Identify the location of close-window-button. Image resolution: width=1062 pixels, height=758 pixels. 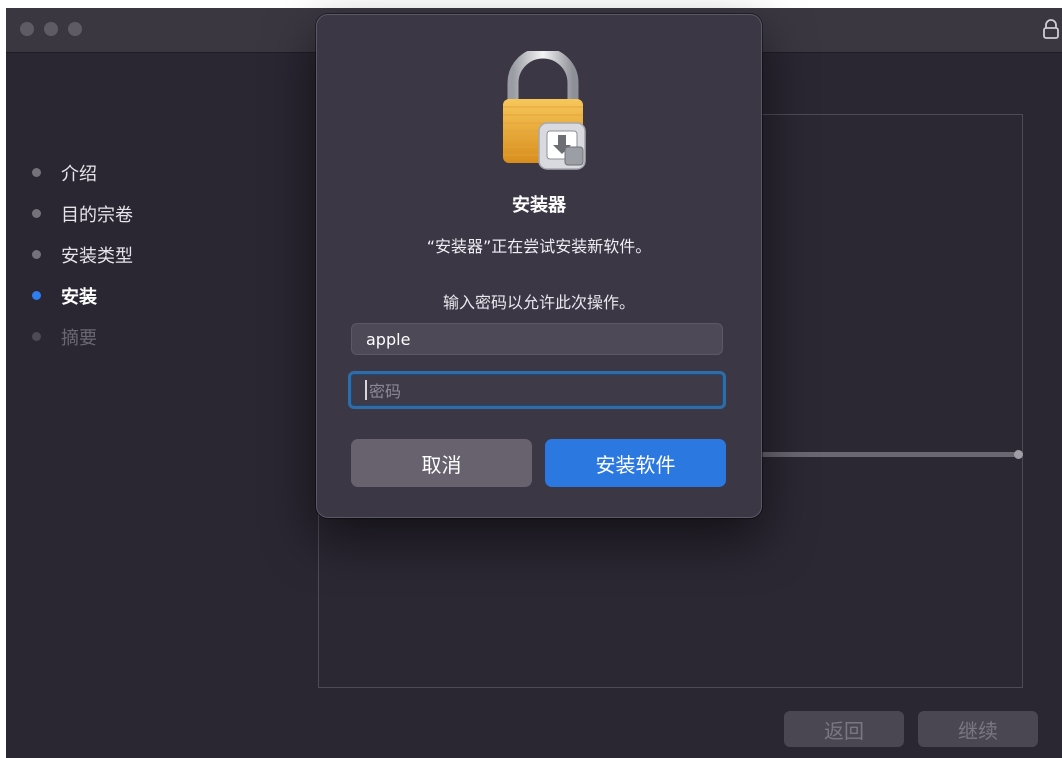
(27, 29).